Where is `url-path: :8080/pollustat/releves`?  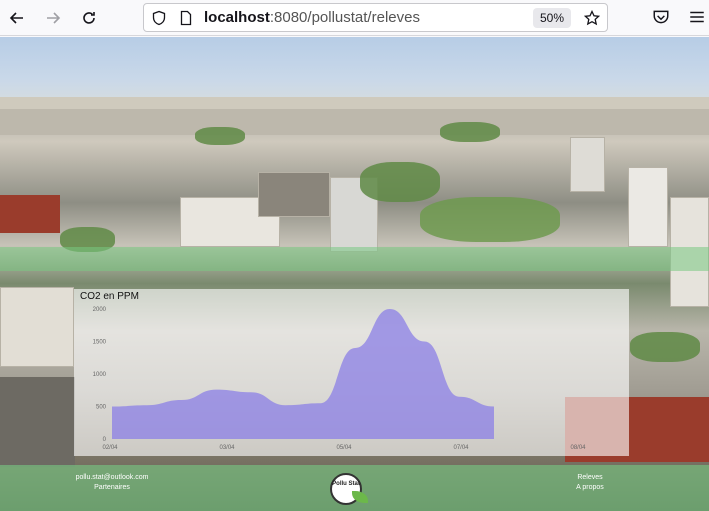 url-path: :8080/pollustat/releves is located at coordinates (344, 17).